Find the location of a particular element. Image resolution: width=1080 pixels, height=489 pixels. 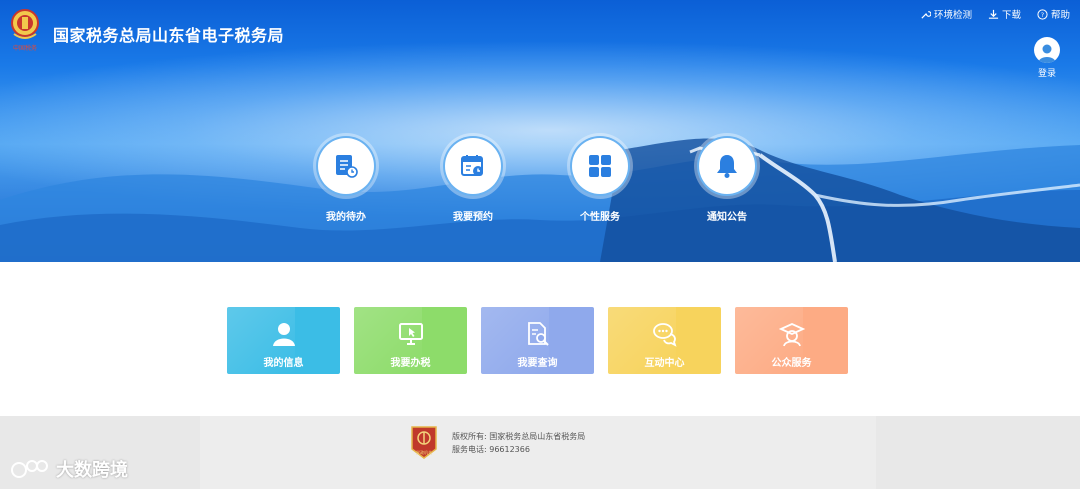

quick-service-todo: 我的待办 is located at coordinates (346, 179).